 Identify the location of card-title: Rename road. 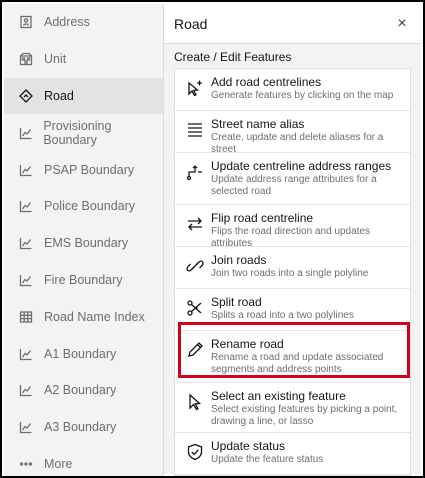
(247, 344).